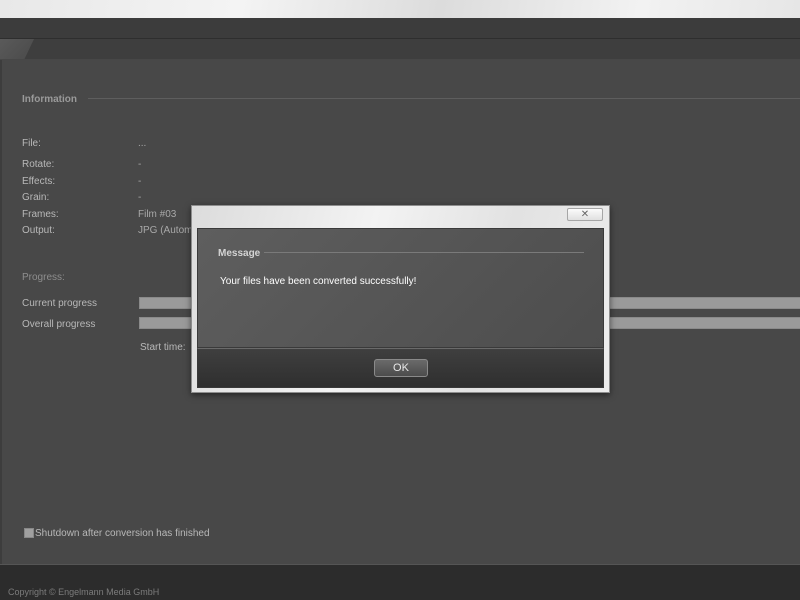  I want to click on information-title: Information, so click(49, 99).